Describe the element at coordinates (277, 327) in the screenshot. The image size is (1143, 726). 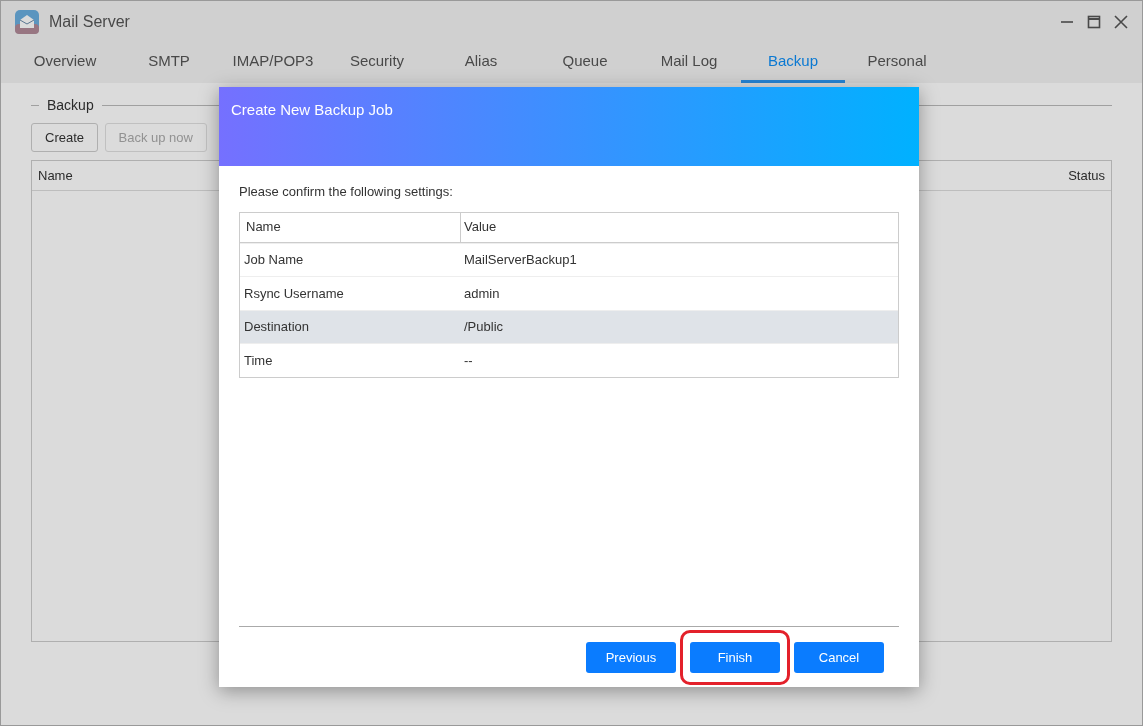
I see `table-cell-text: Destination` at that location.